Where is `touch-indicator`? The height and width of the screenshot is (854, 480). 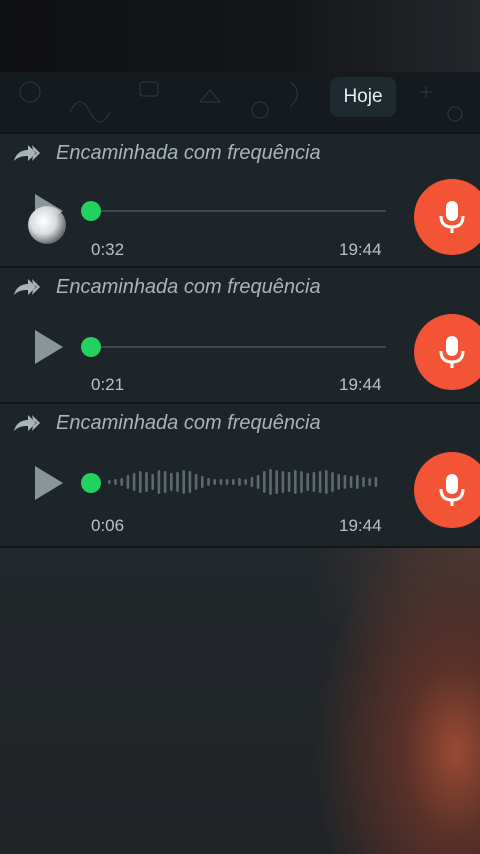
touch-indicator is located at coordinates (47, 225).